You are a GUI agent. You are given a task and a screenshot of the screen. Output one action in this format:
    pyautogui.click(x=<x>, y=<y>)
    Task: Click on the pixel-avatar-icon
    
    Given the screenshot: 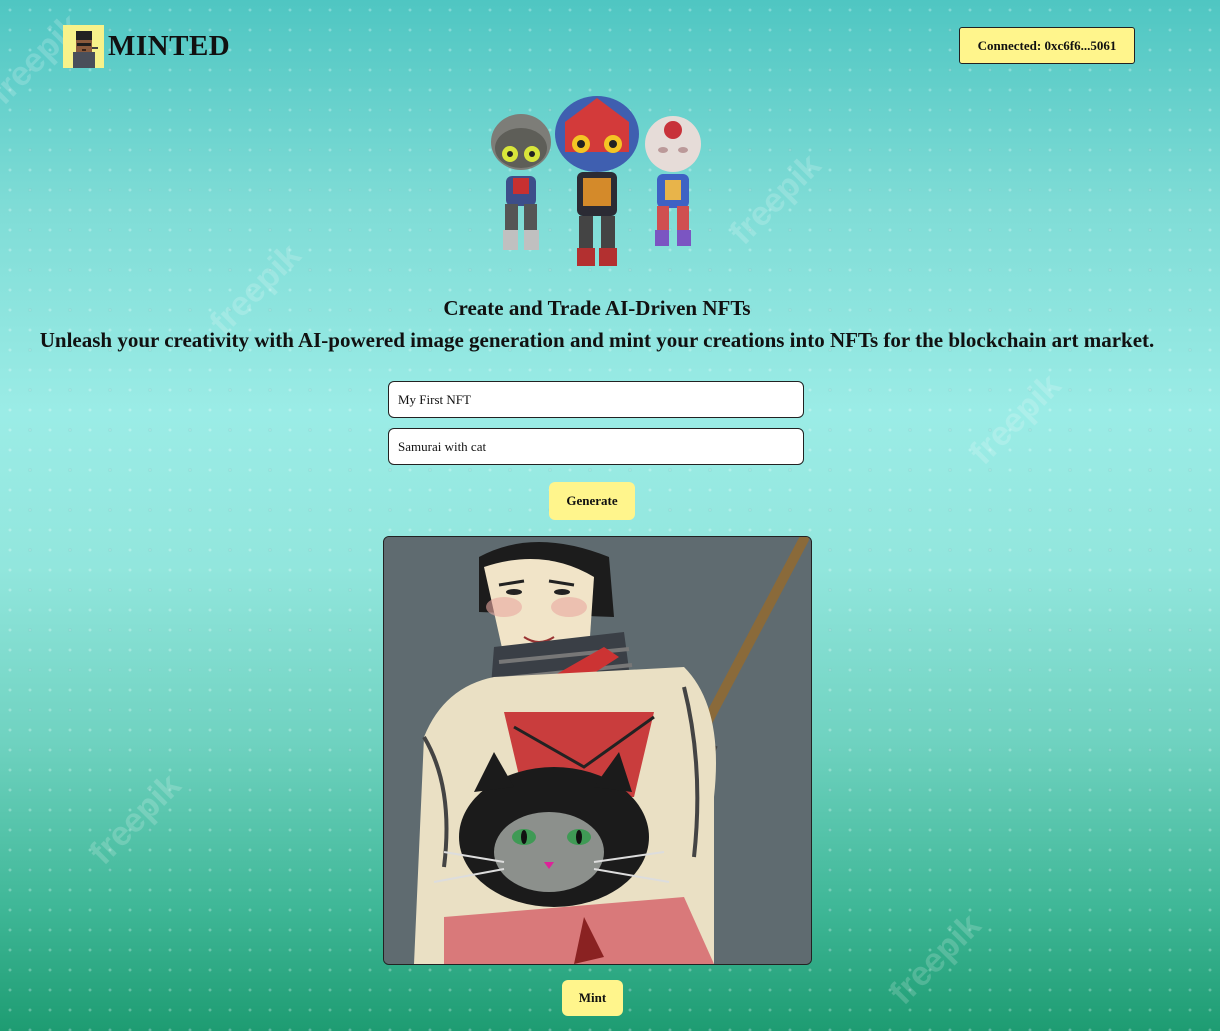 What is the action you would take?
    pyautogui.click(x=83, y=46)
    